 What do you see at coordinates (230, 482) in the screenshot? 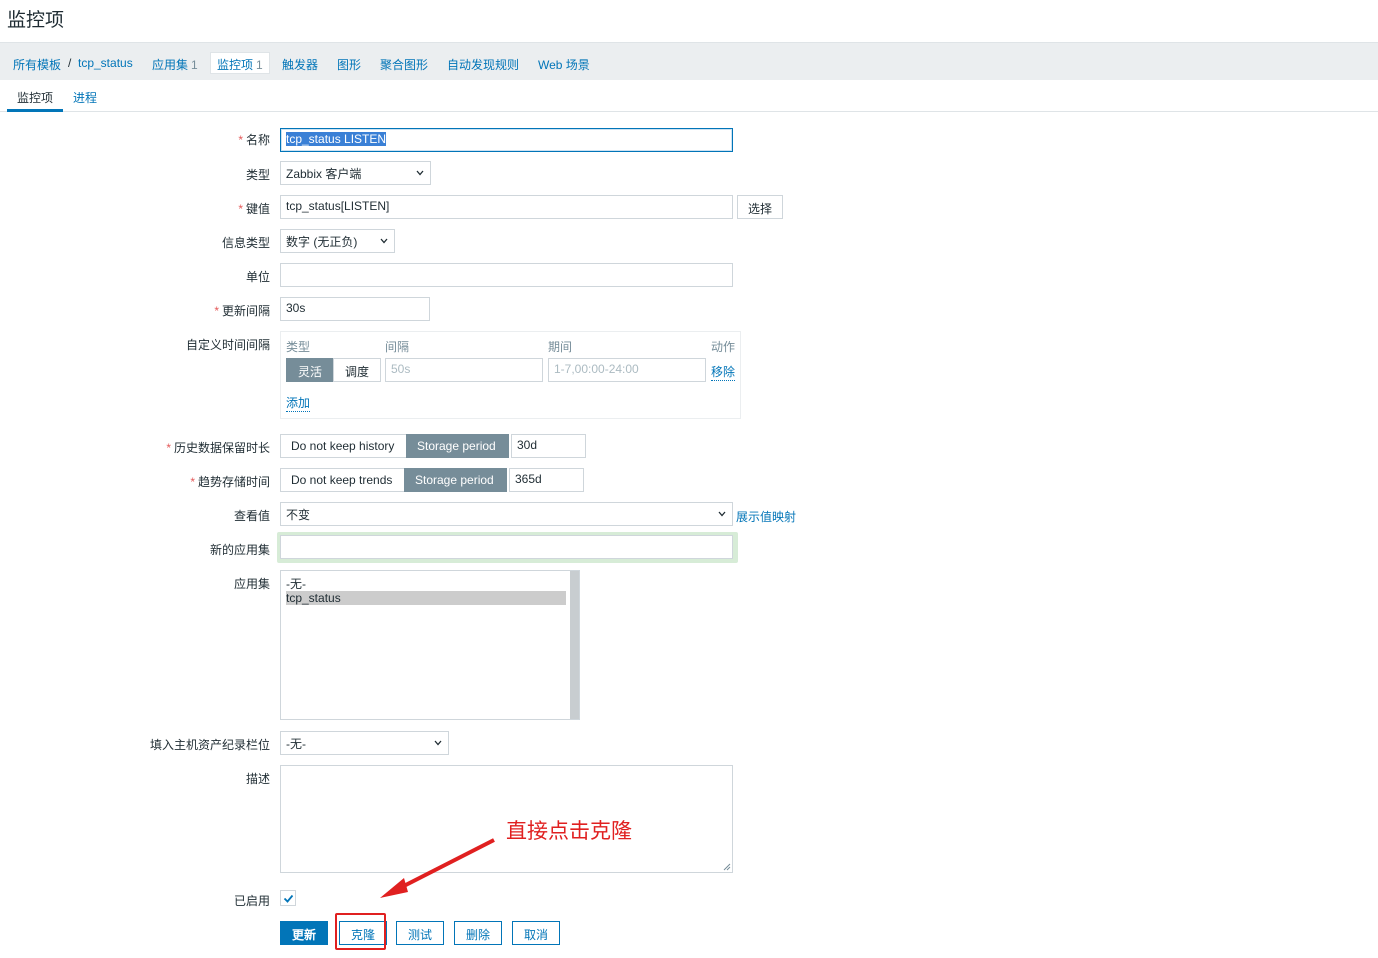
I see `trends-label: * 趋势存储时间` at bounding box center [230, 482].